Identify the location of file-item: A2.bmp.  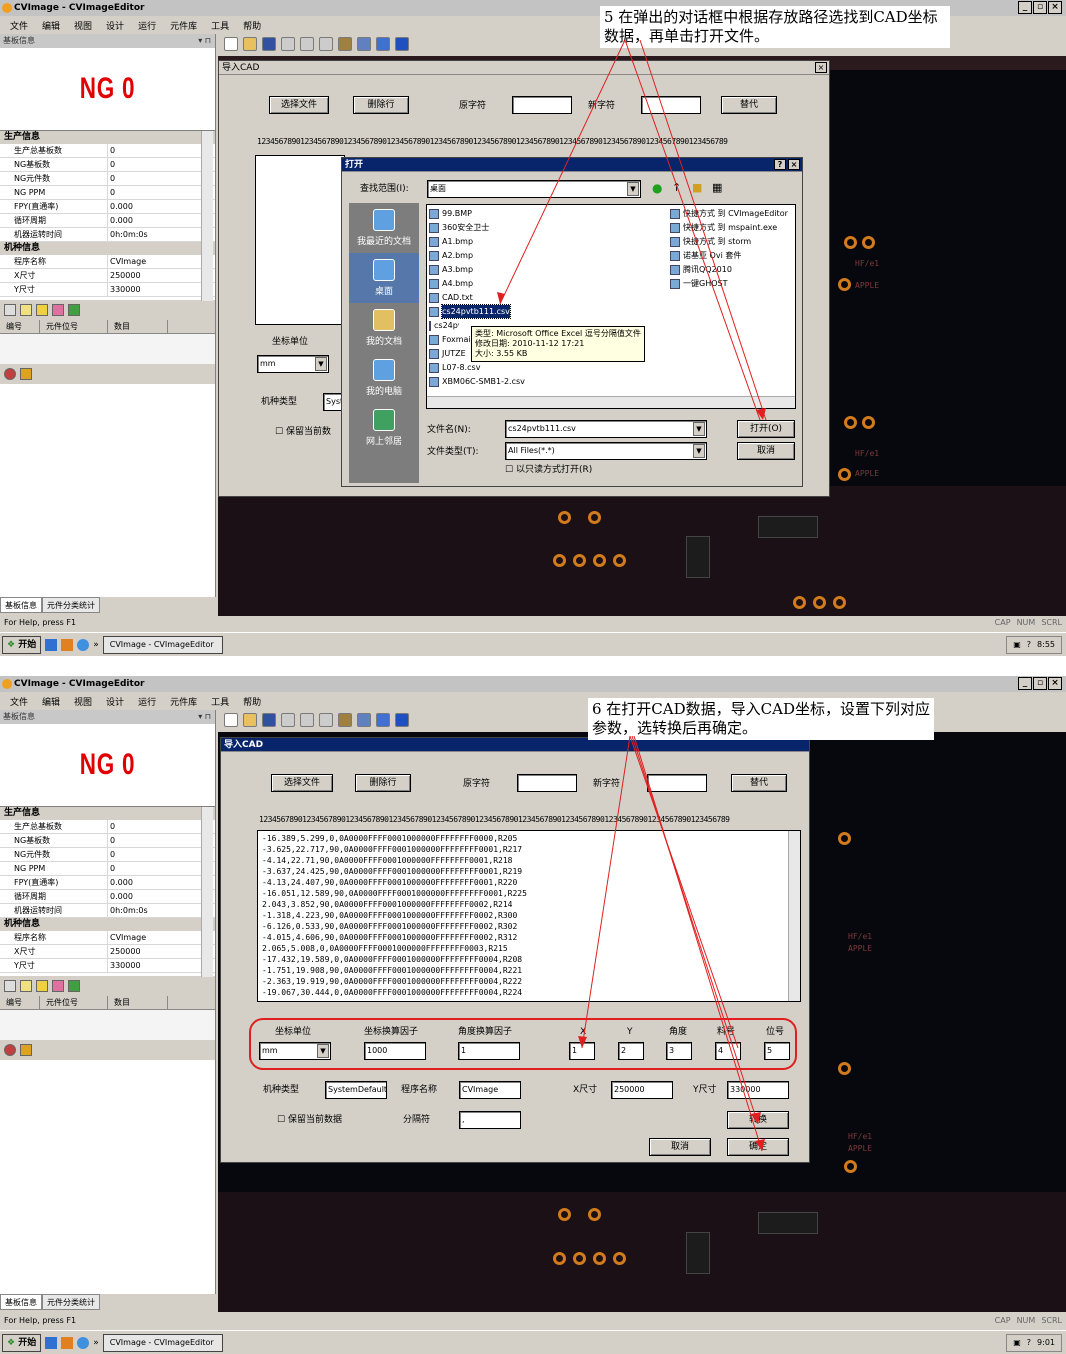
(451, 255).